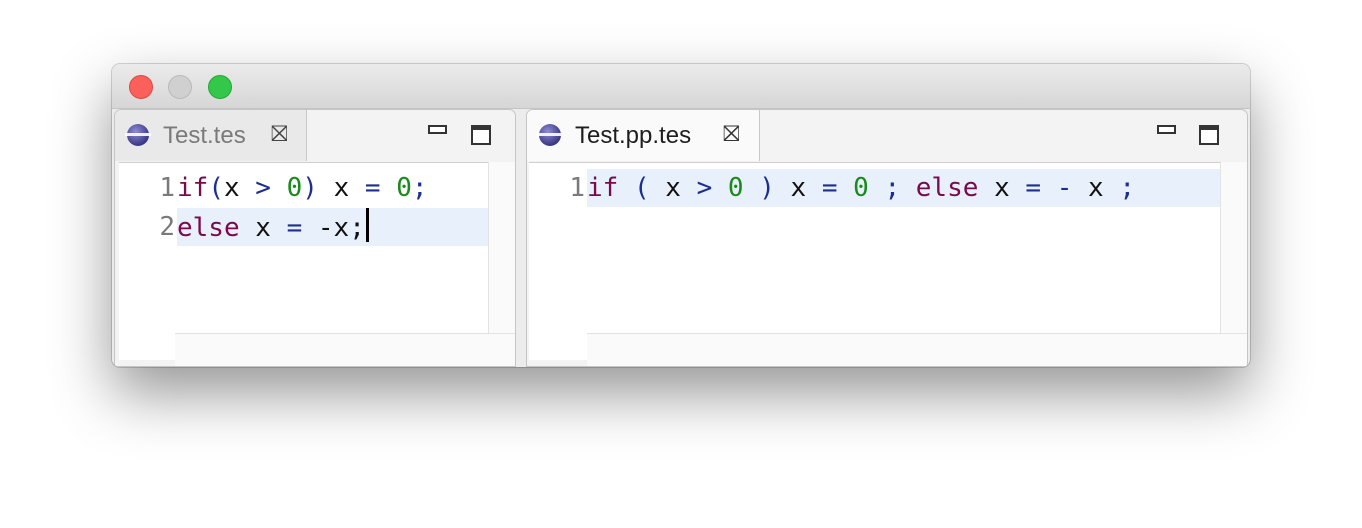  I want to click on editor-tab-test-pp-tes: Test.pp.tes ⛝, so click(643, 135).